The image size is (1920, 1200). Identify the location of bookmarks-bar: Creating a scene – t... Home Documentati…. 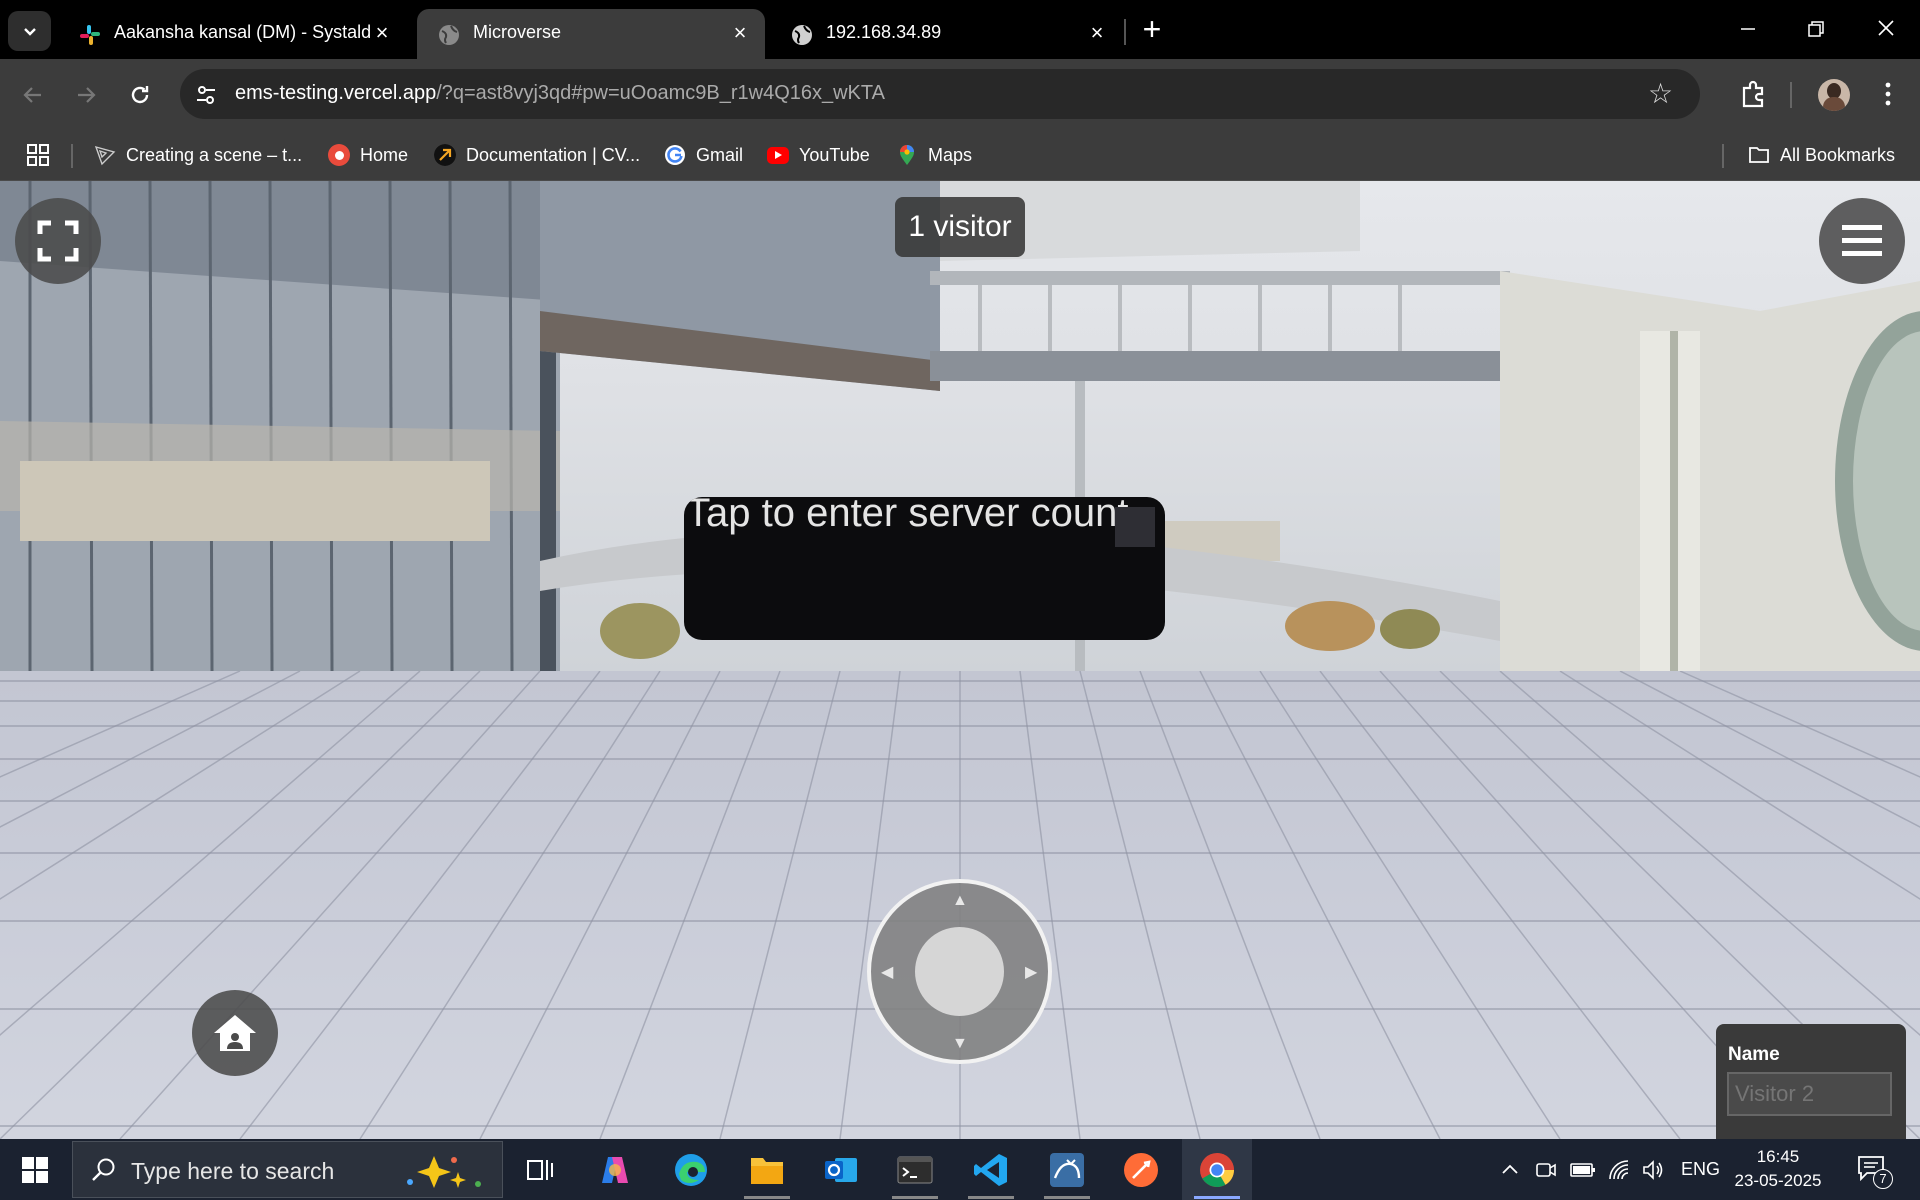
(960, 155).